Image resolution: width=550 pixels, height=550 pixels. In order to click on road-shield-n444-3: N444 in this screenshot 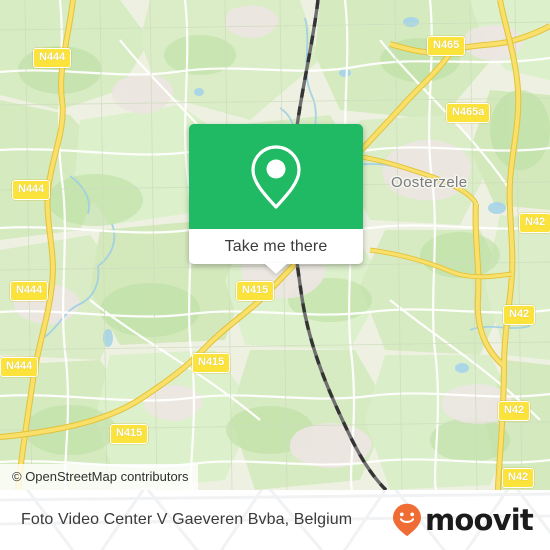, I will do `click(29, 291)`.